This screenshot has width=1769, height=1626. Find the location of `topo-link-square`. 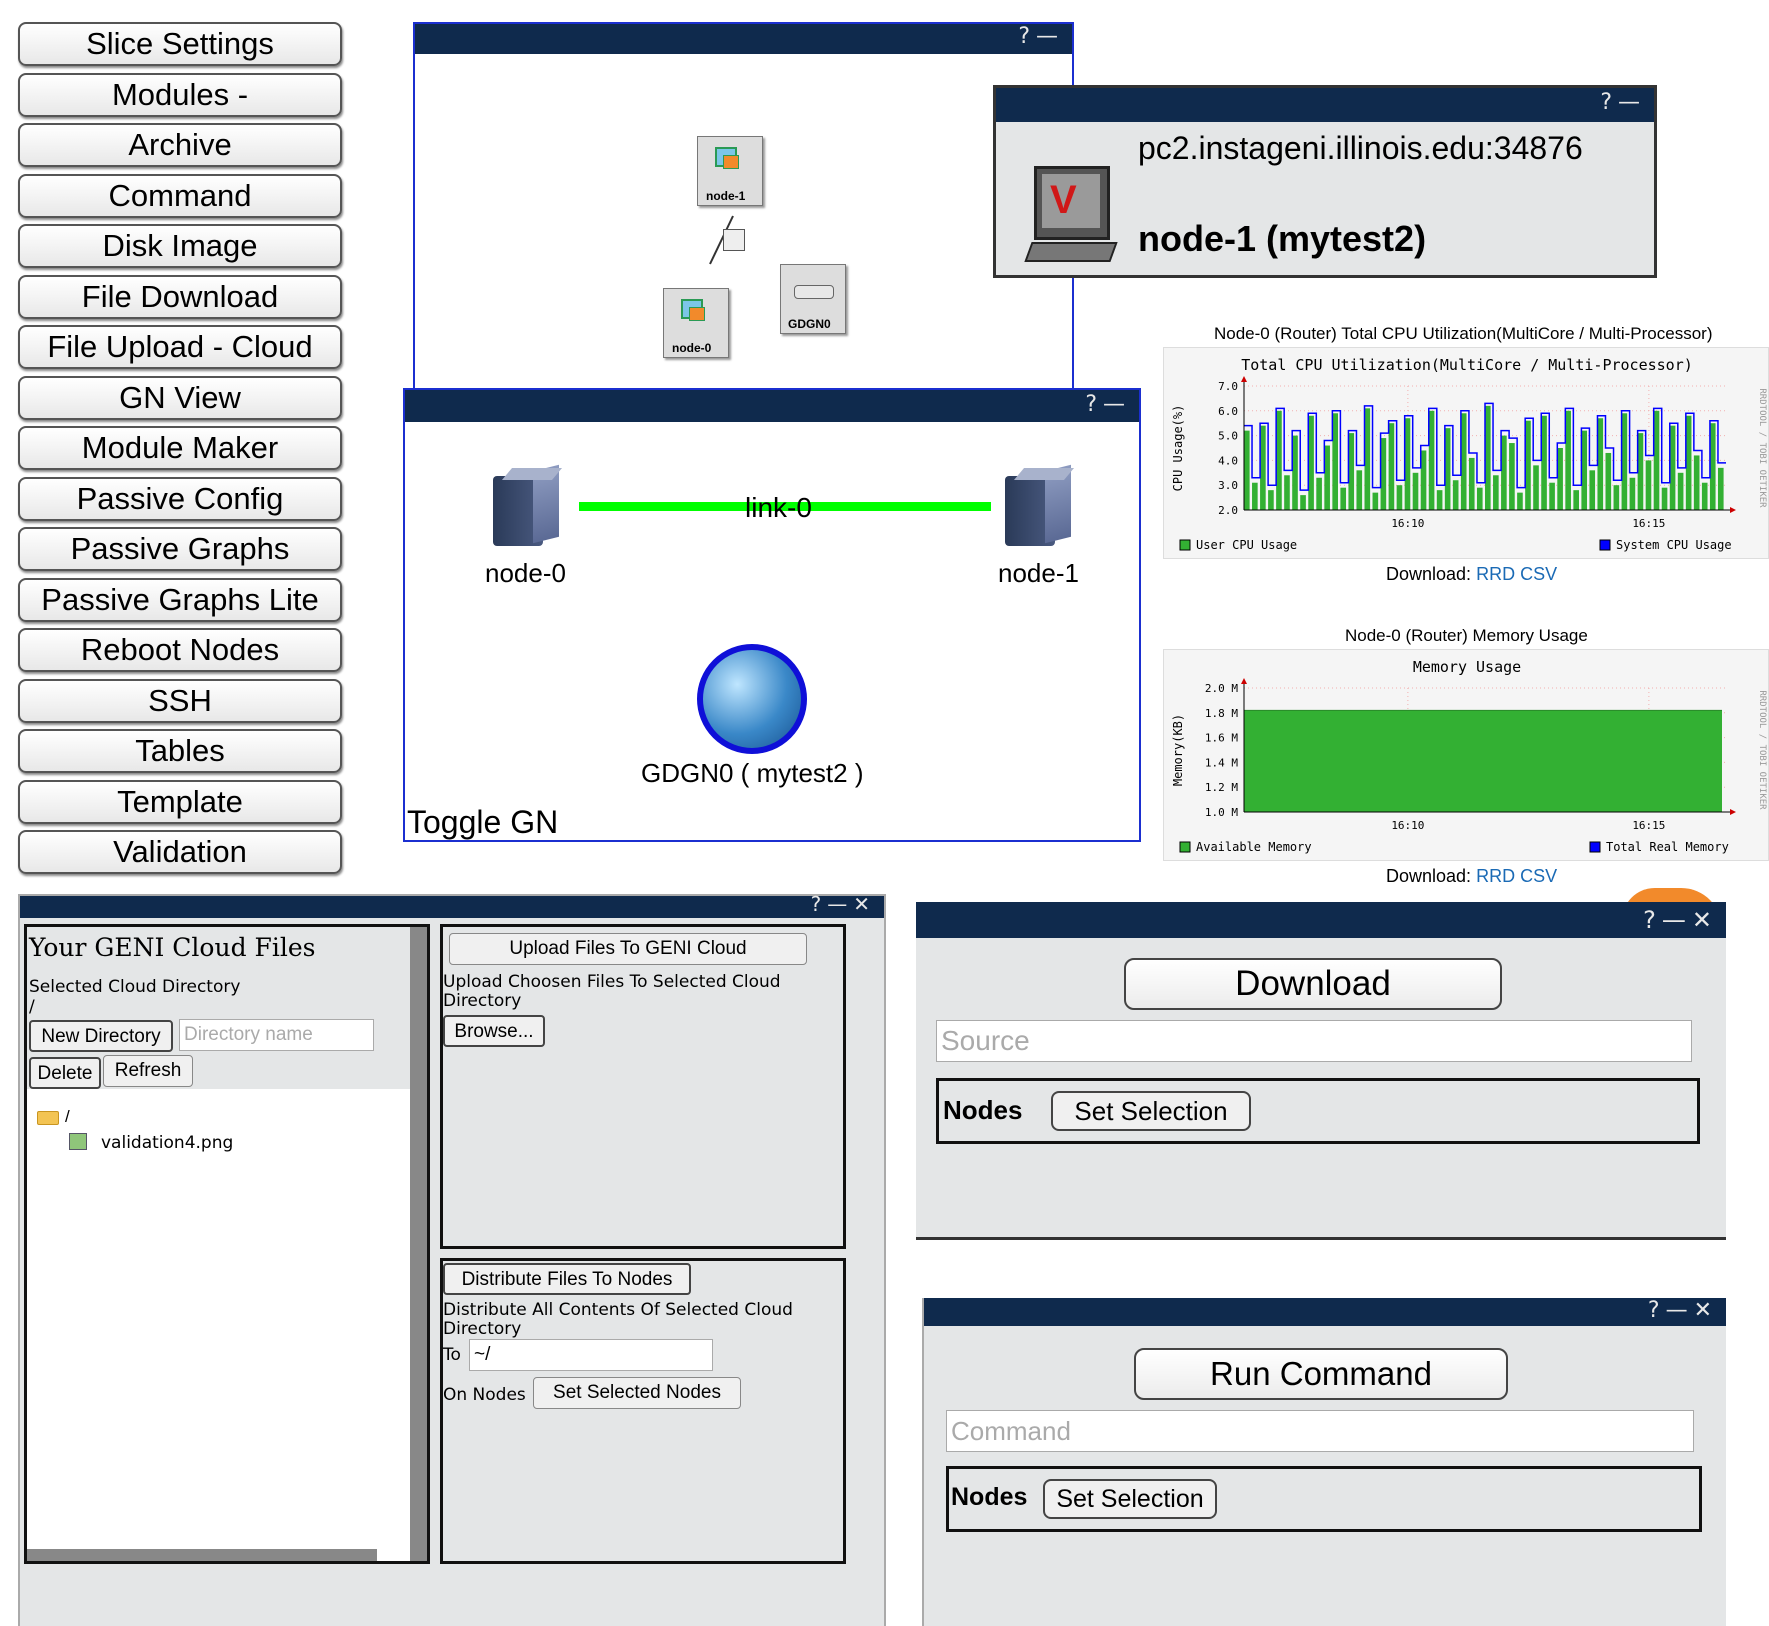

topo-link-square is located at coordinates (734, 240).